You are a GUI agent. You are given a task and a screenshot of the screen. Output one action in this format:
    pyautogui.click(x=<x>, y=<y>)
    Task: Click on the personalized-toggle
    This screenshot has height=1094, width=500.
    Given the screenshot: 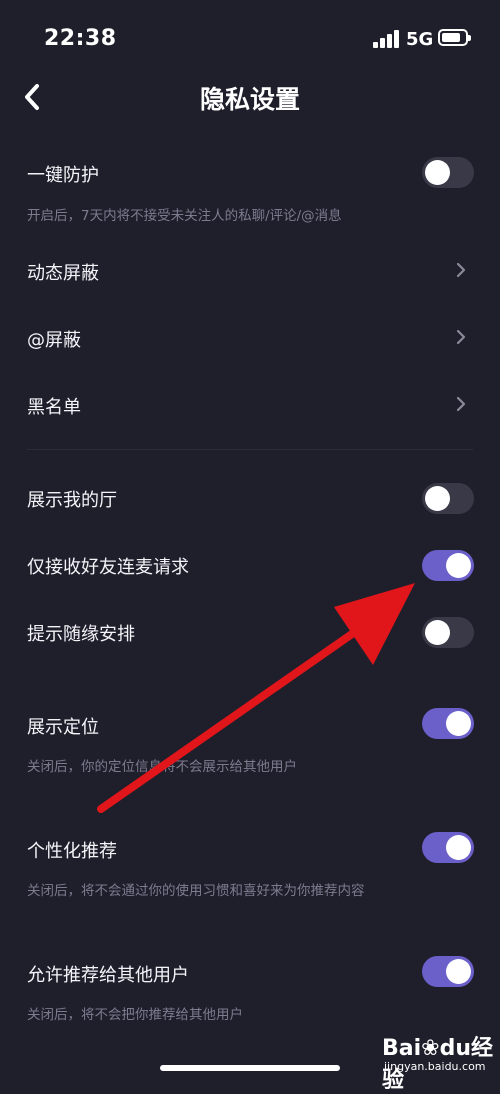 What is the action you would take?
    pyautogui.click(x=448, y=847)
    